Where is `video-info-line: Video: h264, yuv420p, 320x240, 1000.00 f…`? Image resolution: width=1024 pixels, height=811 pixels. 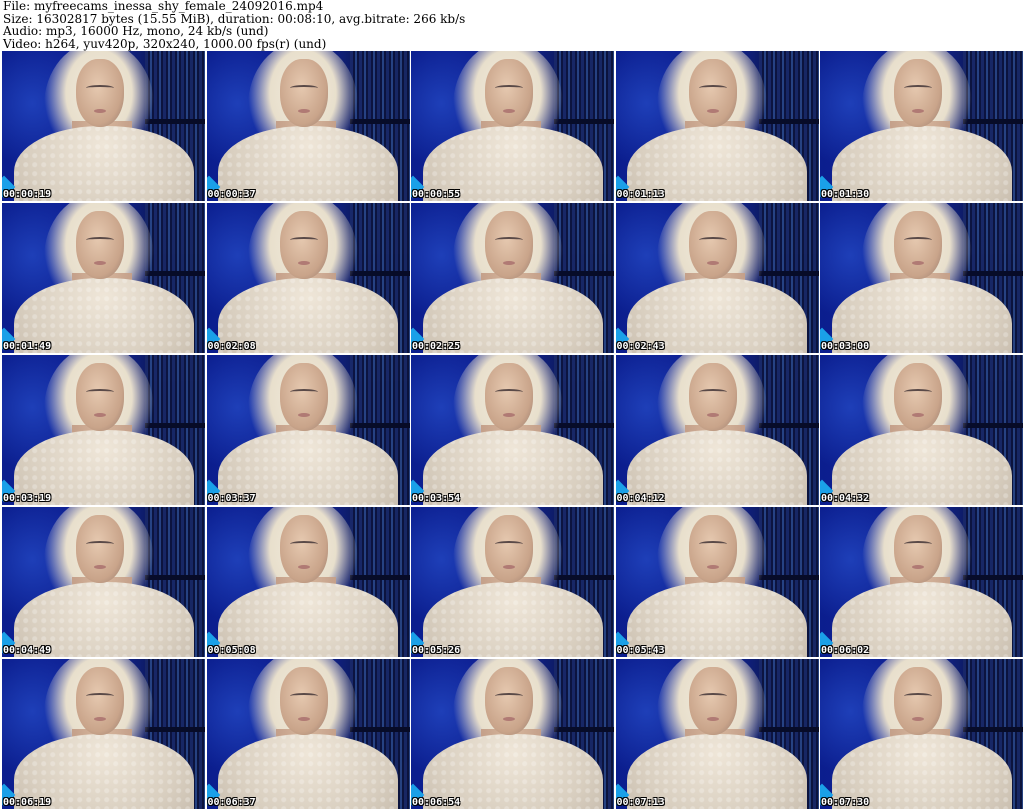
video-info-line: Video: h264, yuv420p, 320x240, 1000.00 f… is located at coordinates (165, 43).